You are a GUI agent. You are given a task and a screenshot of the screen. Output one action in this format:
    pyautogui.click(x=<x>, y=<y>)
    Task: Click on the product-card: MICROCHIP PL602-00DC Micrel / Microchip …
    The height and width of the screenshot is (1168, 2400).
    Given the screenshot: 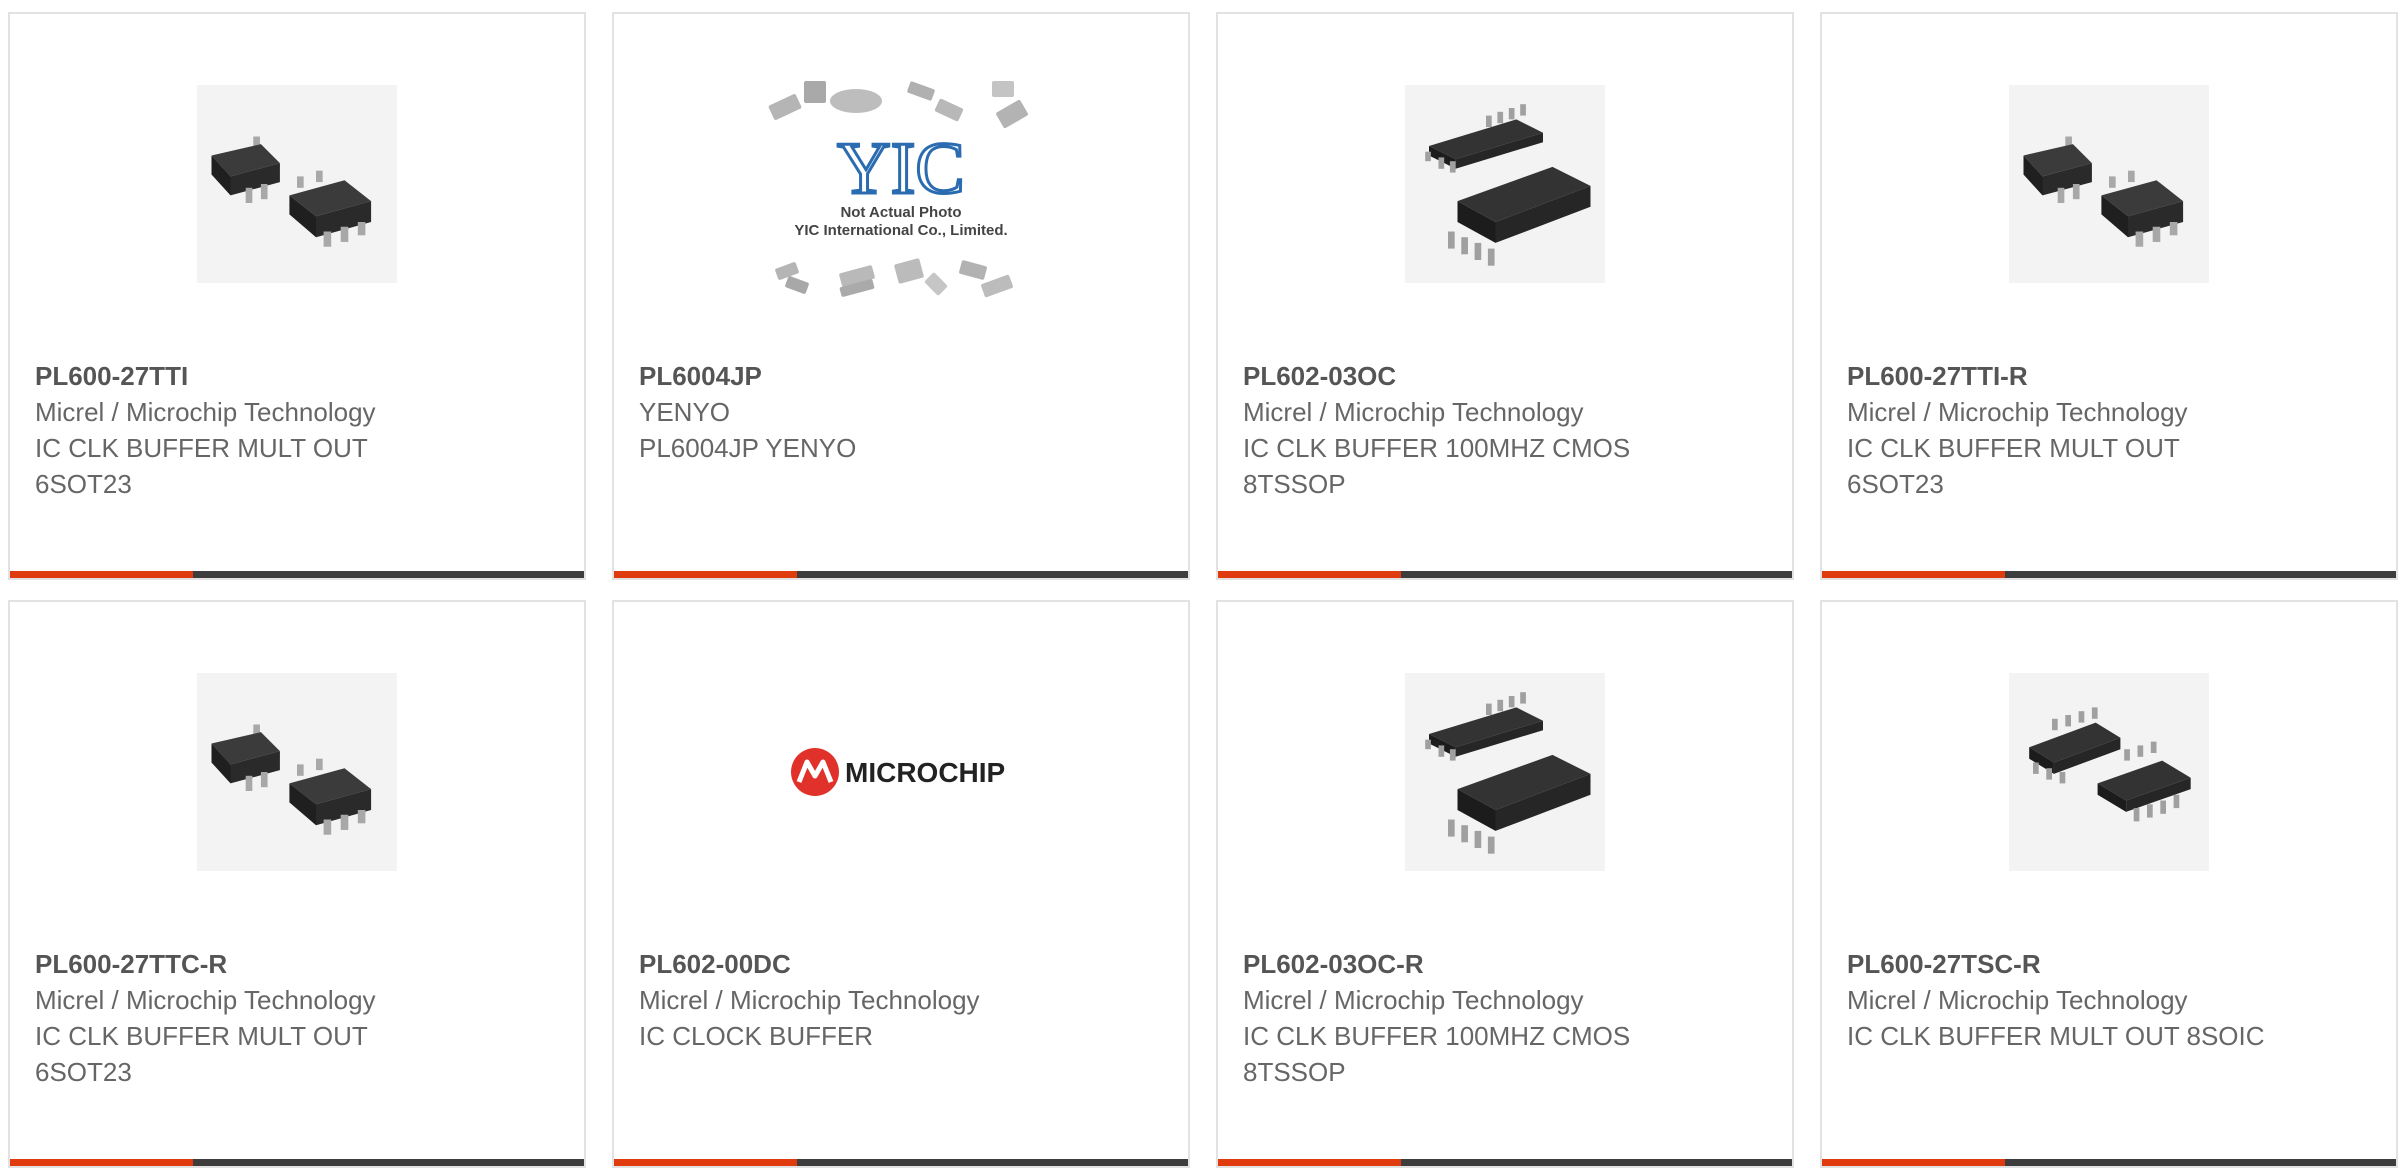 What is the action you would take?
    pyautogui.click(x=901, y=884)
    